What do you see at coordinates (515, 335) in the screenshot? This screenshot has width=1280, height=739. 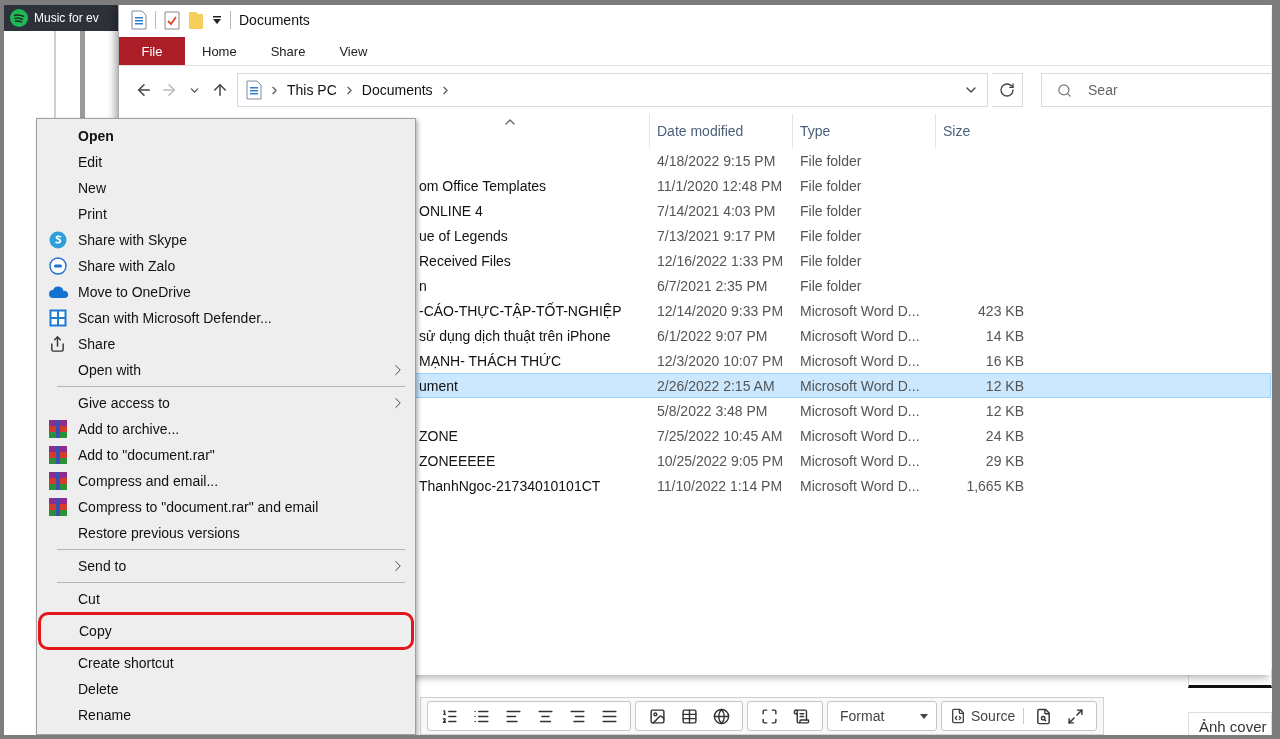 I see `file-name: sử dụng dịch thuật trên iPhone` at bounding box center [515, 335].